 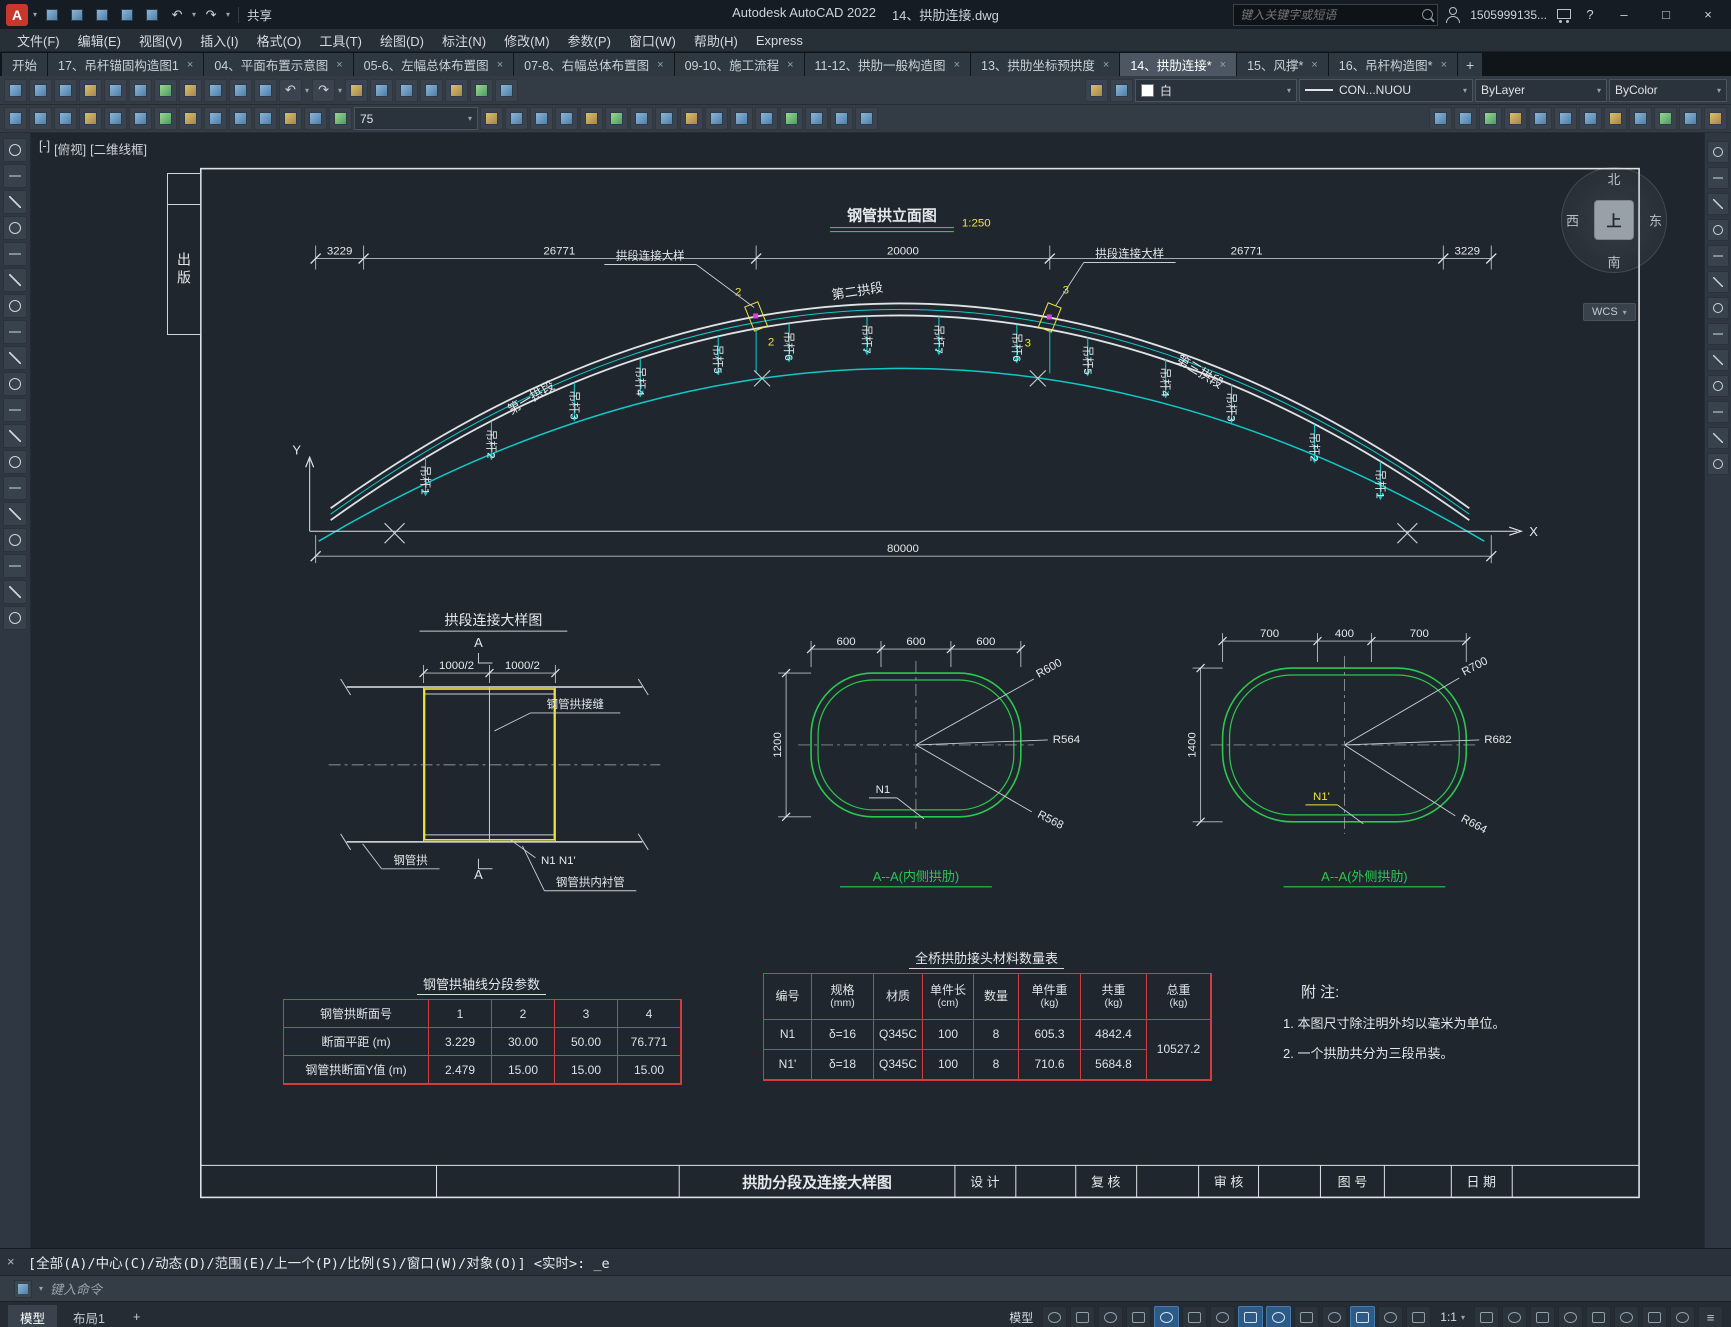 I want to click on save-as-icon, so click(x=90, y=90).